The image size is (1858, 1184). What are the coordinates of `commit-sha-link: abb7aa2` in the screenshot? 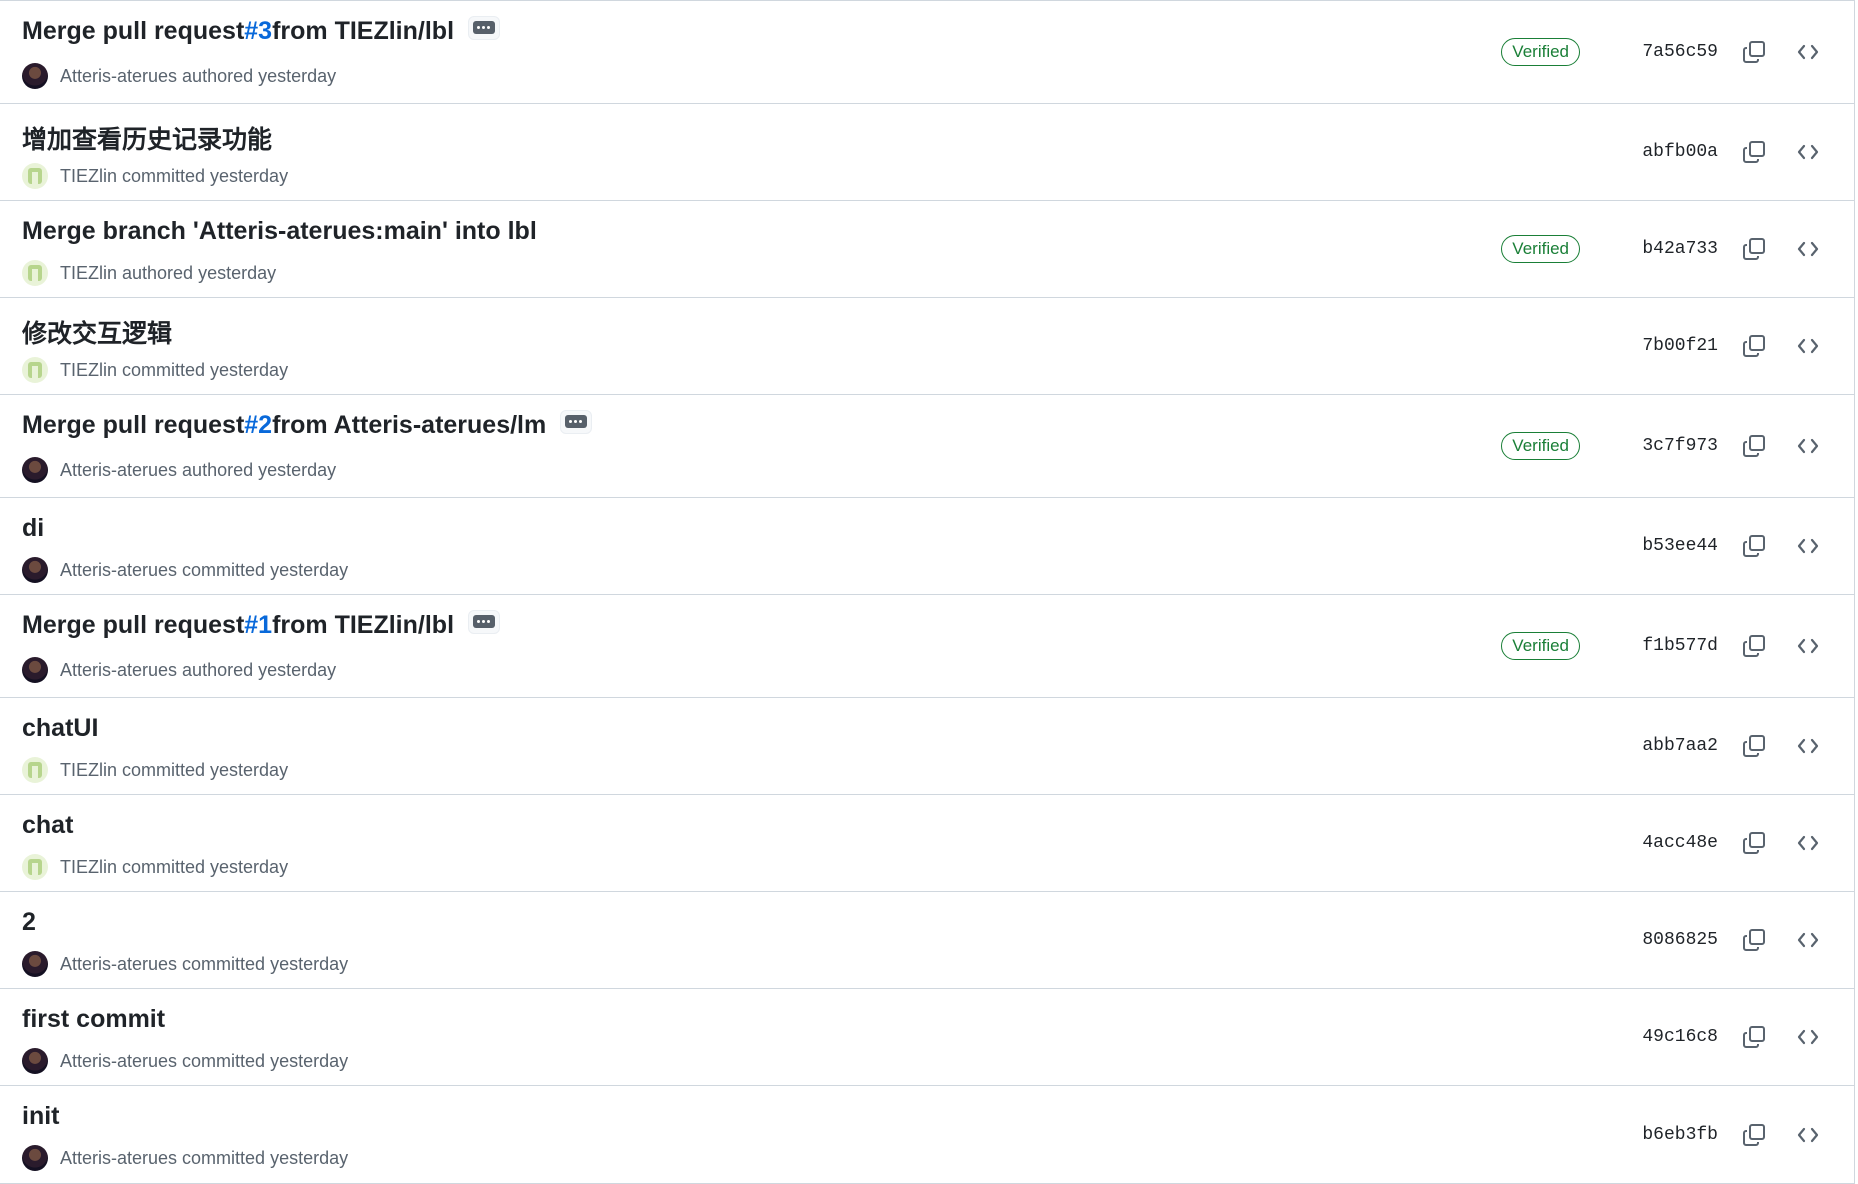 It's located at (1666, 746).